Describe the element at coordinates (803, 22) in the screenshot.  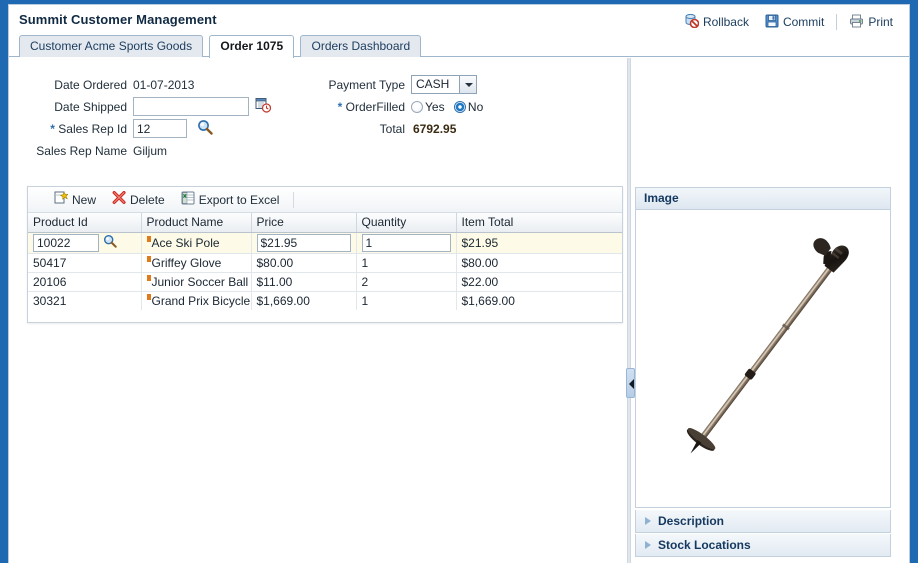
I see `commit-label: Commit` at that location.